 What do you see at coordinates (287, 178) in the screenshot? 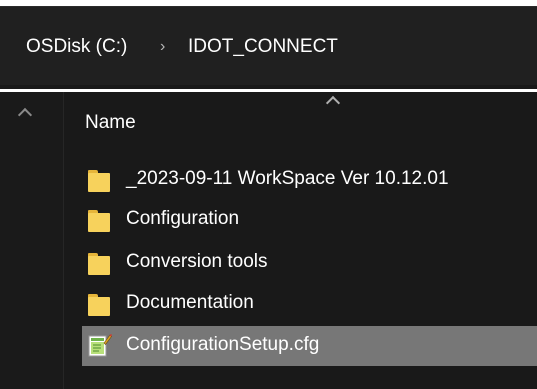
I see `list-item-label: _2023-09-11 WorkSpace Ver 10.12.01` at bounding box center [287, 178].